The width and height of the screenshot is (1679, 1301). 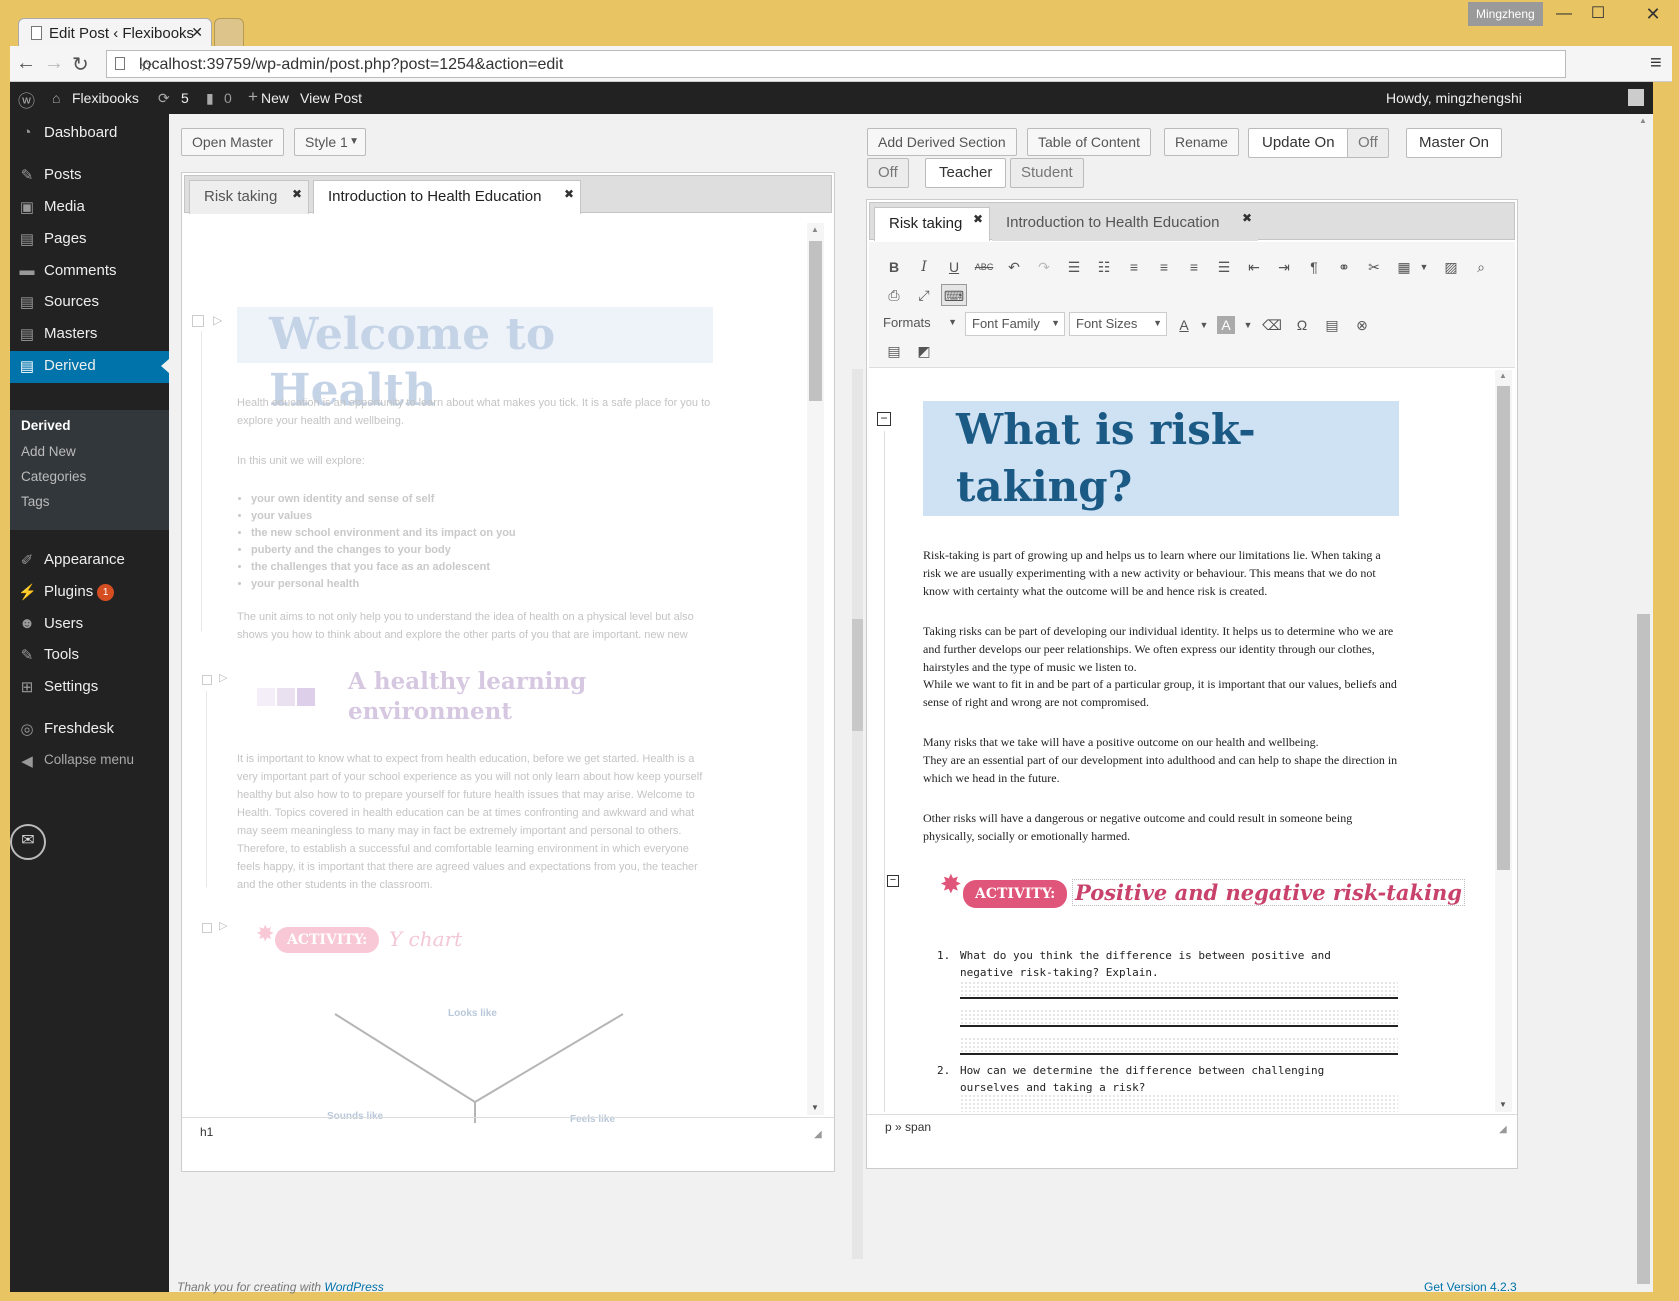 What do you see at coordinates (89, 239) in the screenshot?
I see `sidebar-item-pages: ▤ Pages` at bounding box center [89, 239].